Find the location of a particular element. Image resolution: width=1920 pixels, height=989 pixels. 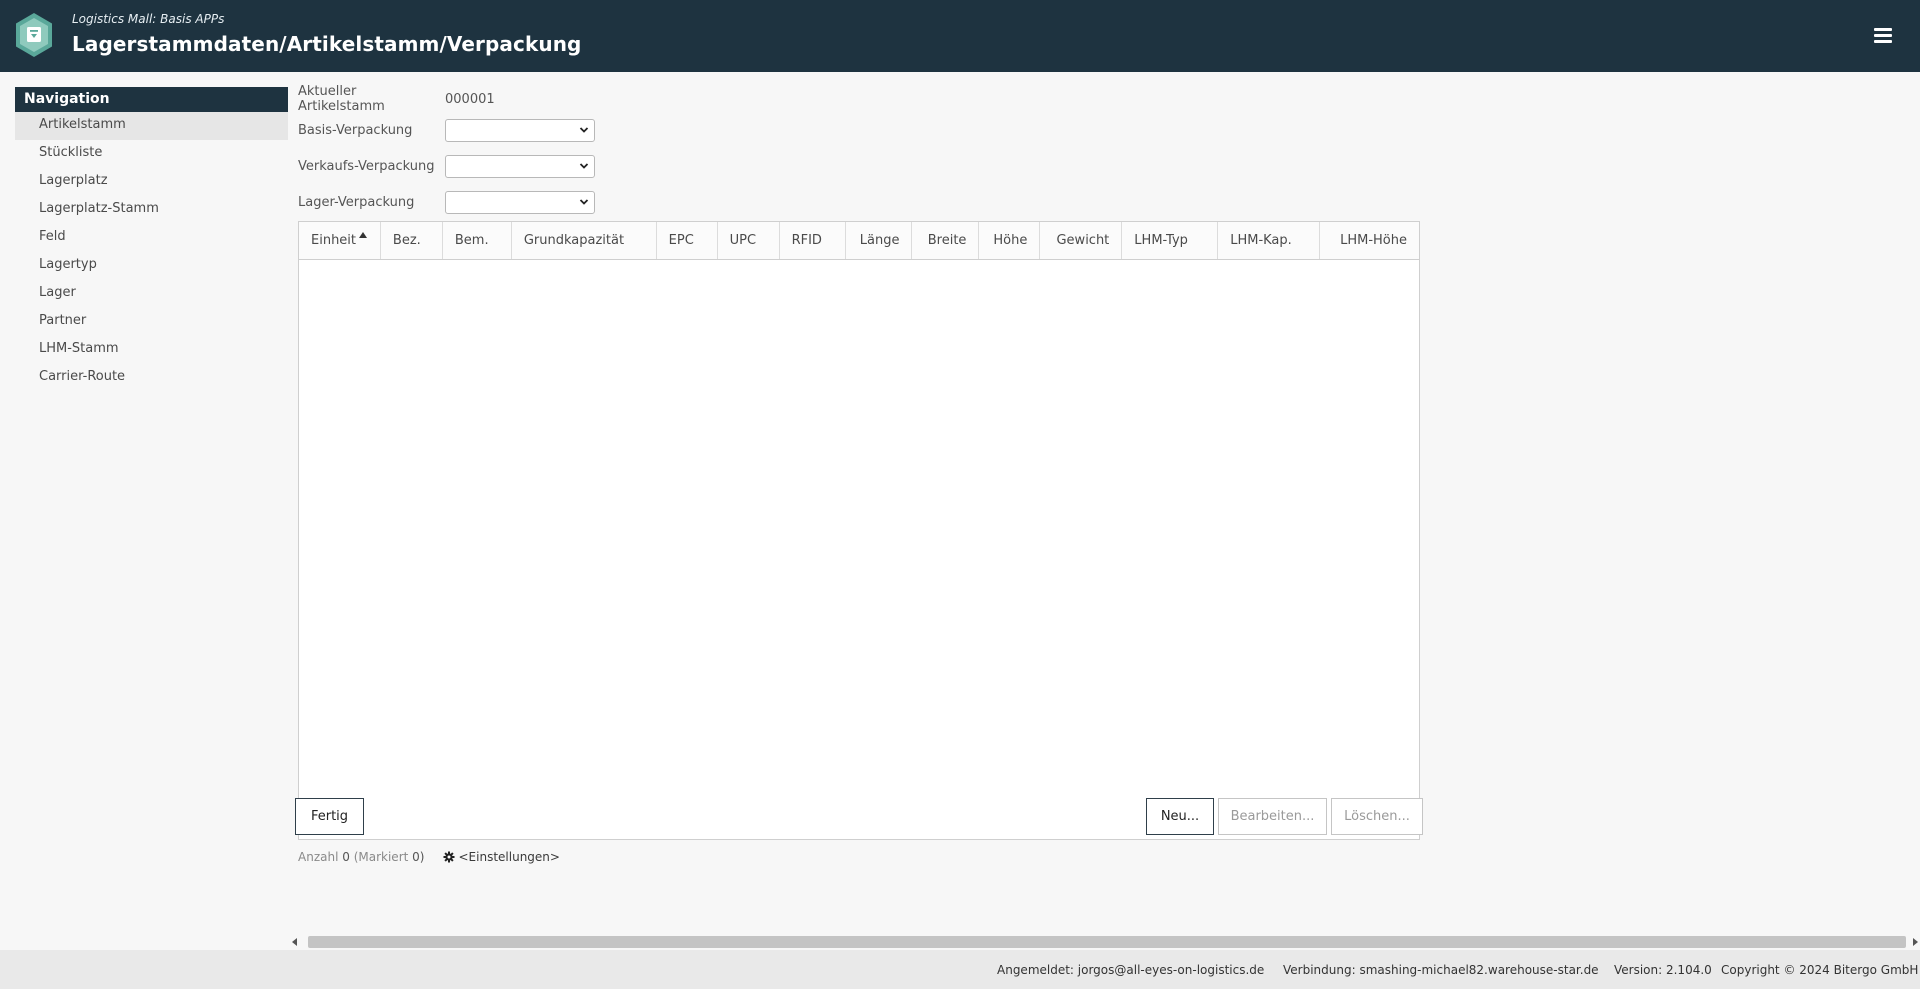

sales-packaging-label: Verkaufs-Verpackung is located at coordinates (366, 166).